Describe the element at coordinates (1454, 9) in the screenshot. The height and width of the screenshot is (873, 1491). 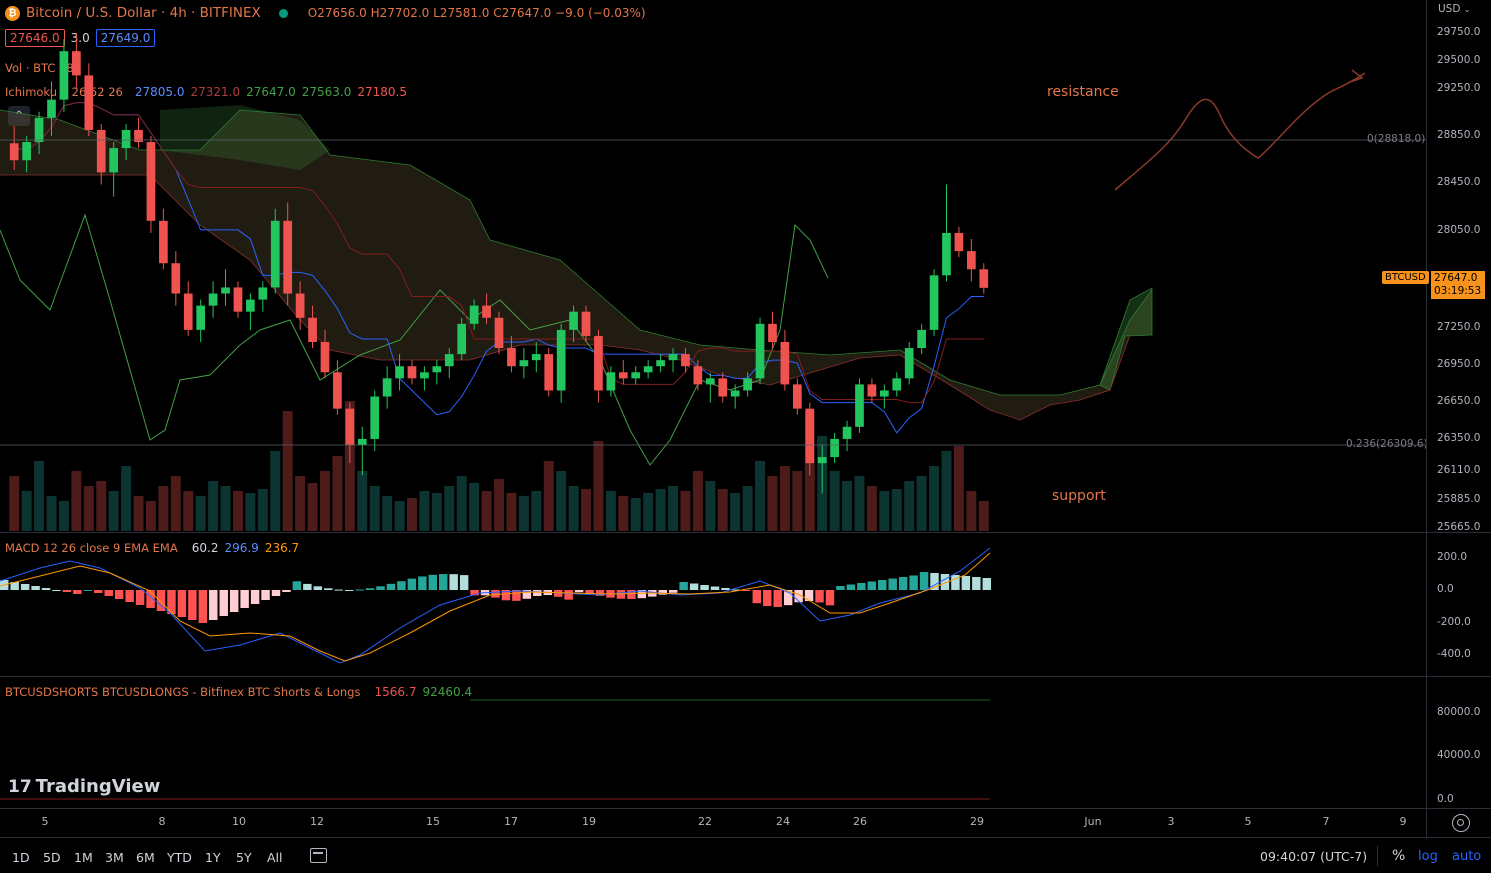
I see `currency-selector: USD ⌄` at that location.